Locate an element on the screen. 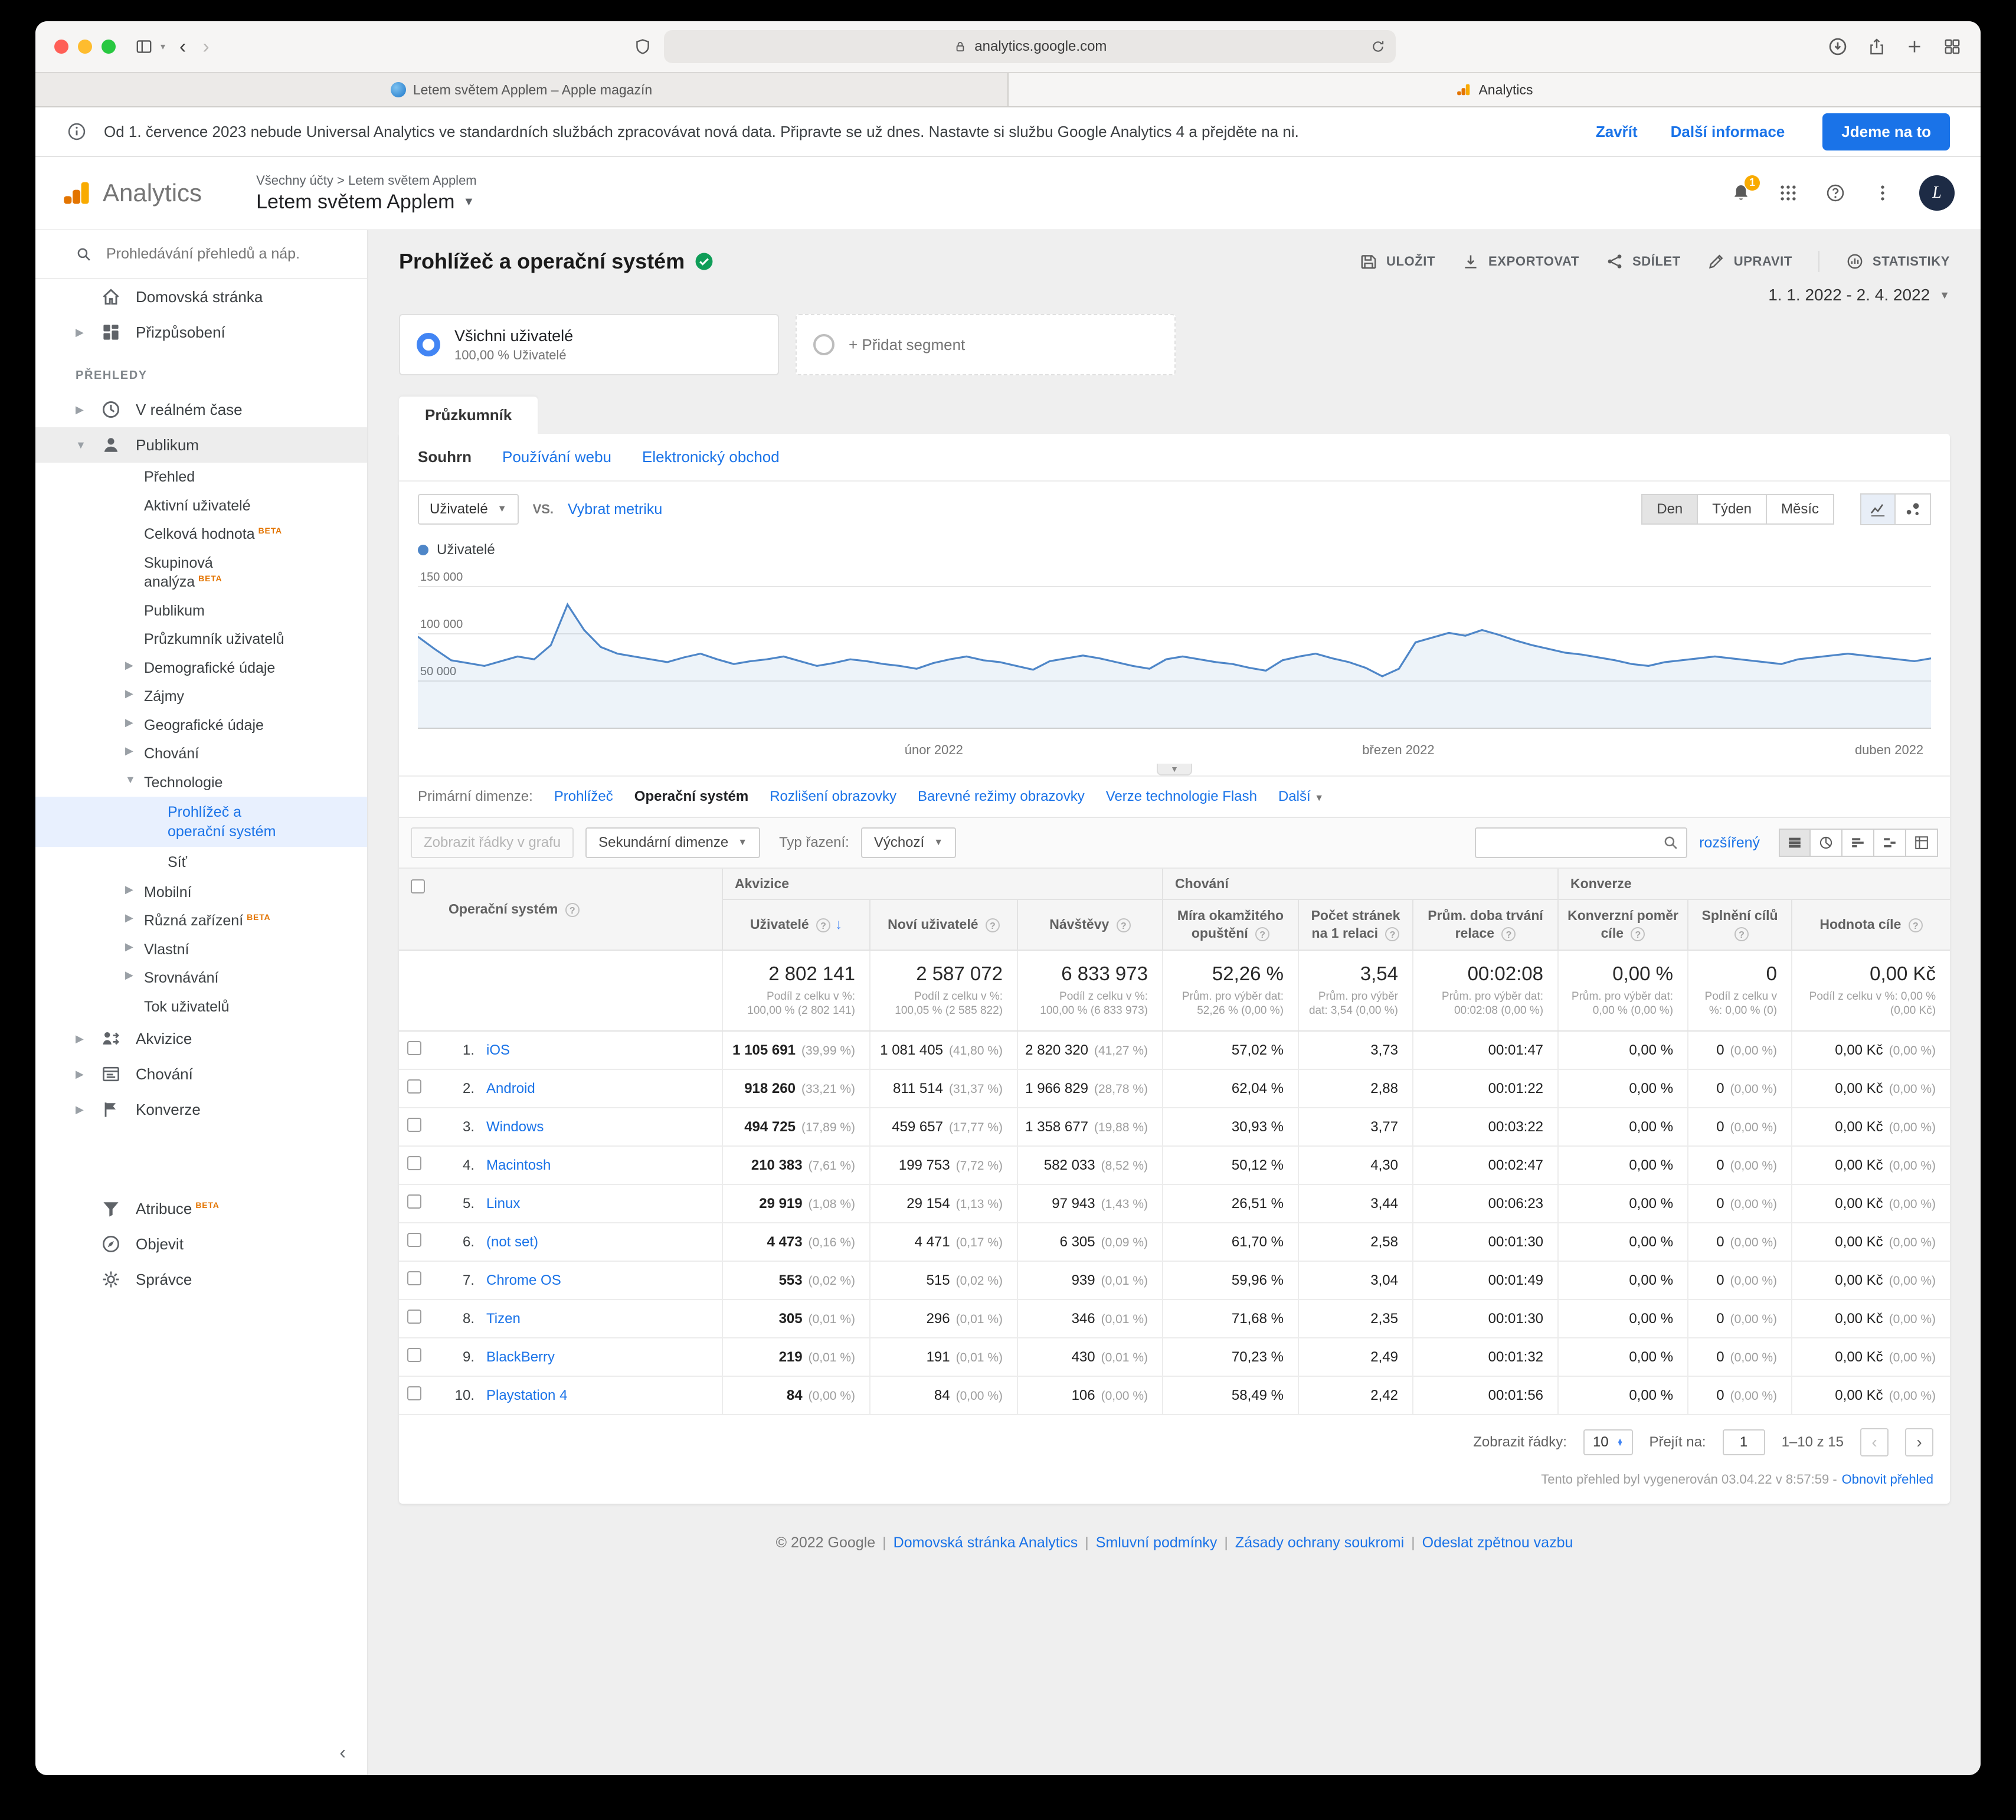  column-header-dimension: Operační systém ? is located at coordinates (579, 910).